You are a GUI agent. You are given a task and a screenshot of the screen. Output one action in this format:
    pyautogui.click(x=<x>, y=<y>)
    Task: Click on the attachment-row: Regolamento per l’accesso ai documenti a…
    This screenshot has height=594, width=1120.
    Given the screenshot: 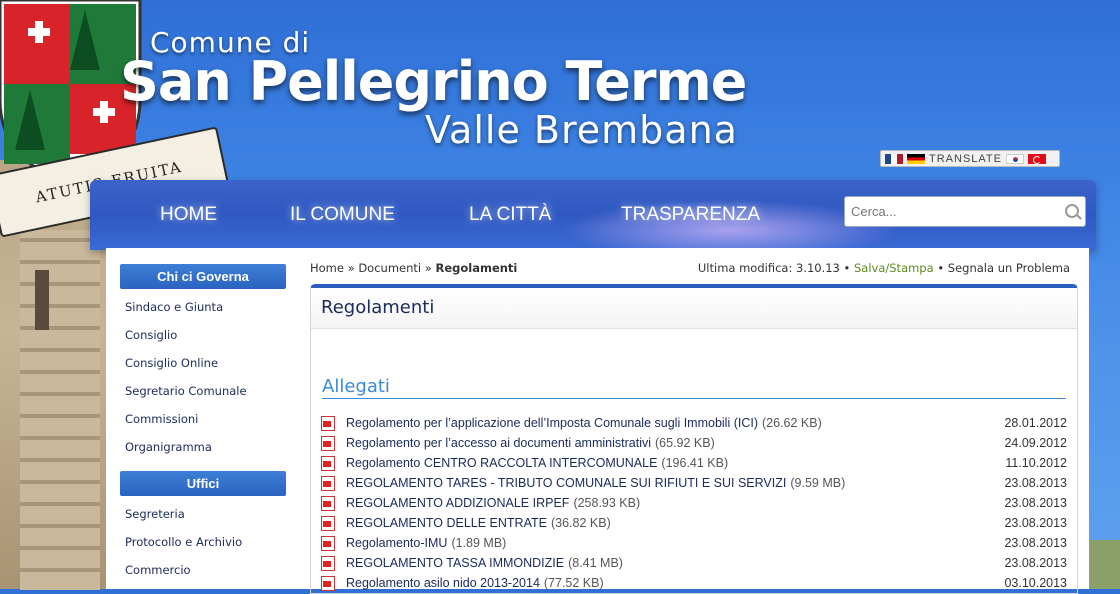 What is the action you would take?
    pyautogui.click(x=694, y=443)
    